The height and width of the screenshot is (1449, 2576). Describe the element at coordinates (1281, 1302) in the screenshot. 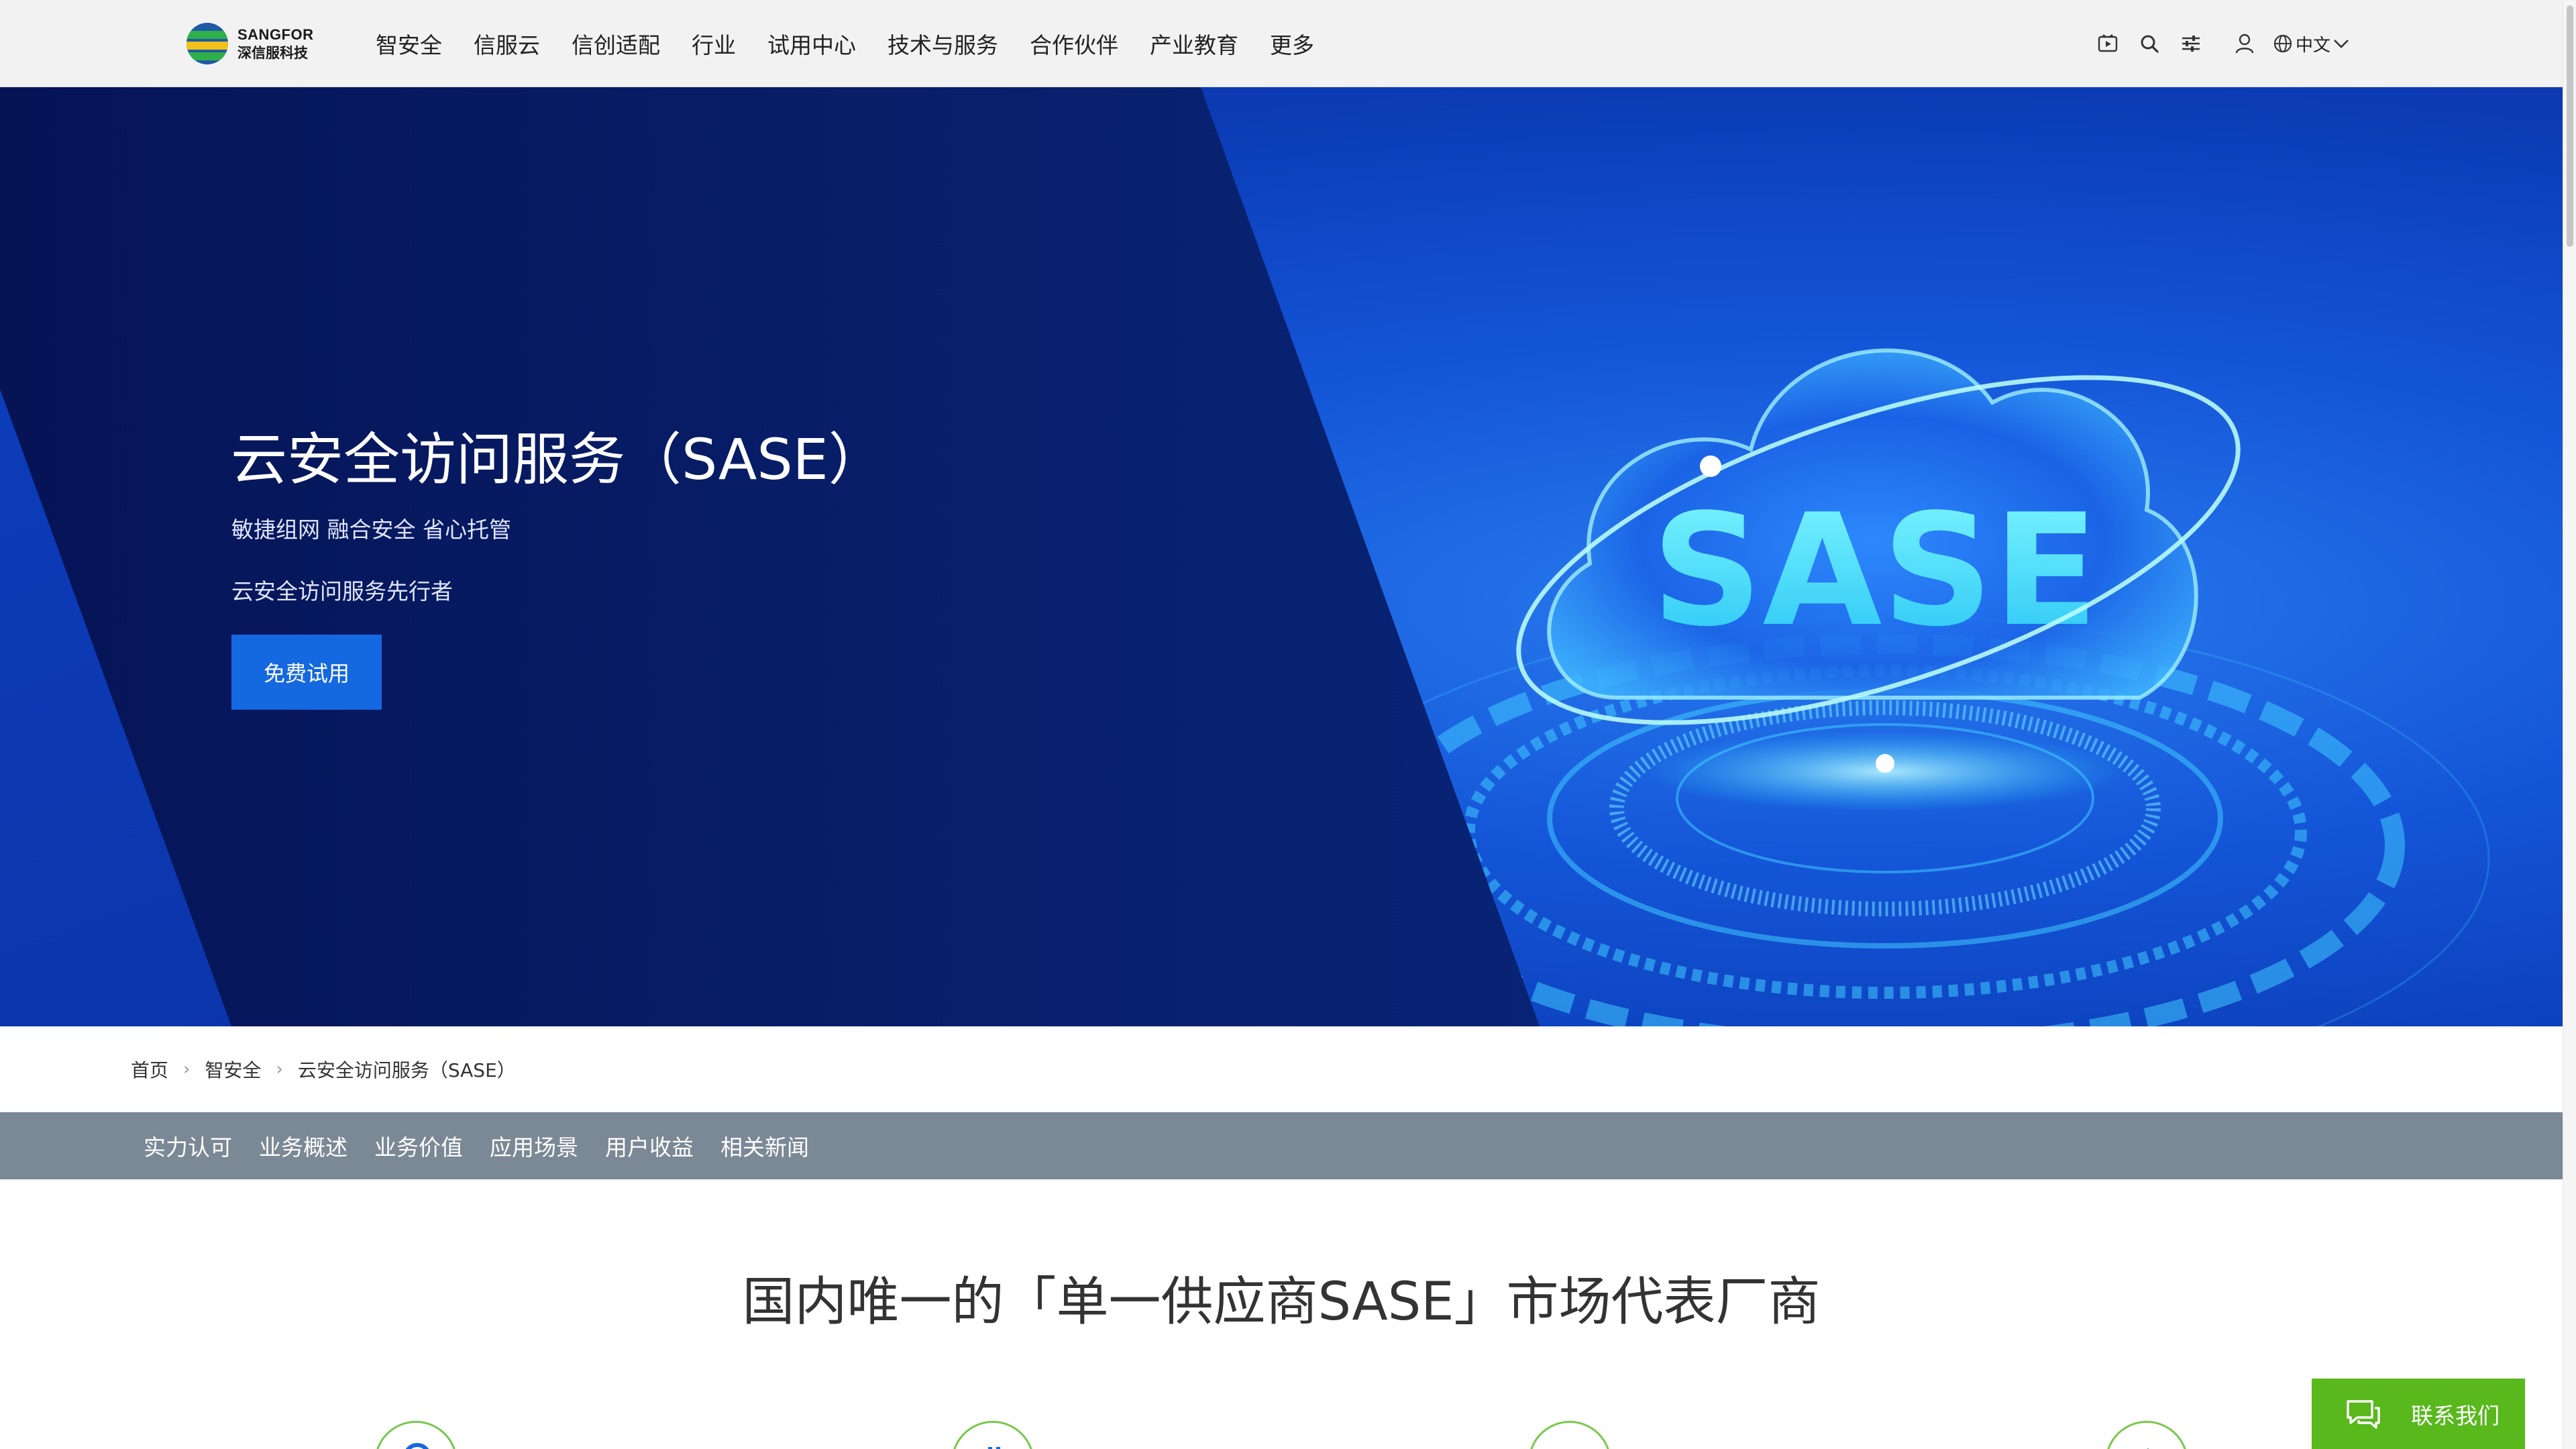

I see `section-heading: 国内唯一的「单一供应商SASE」市场代表厂商` at that location.